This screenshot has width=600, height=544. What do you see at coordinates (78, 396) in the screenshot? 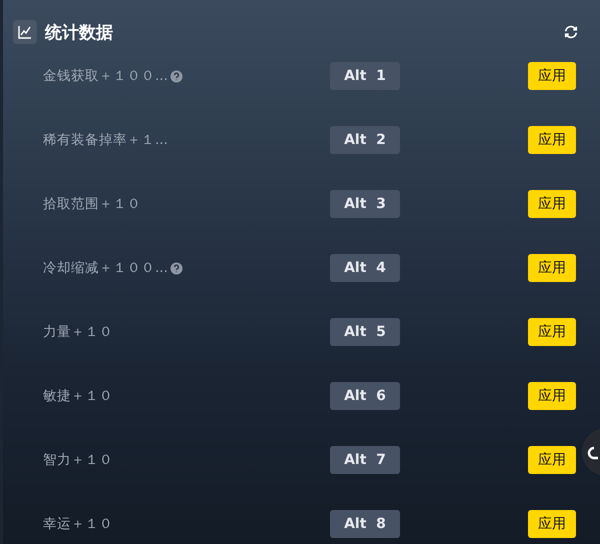
I see `cheat-label: 敏捷＋１０` at bounding box center [78, 396].